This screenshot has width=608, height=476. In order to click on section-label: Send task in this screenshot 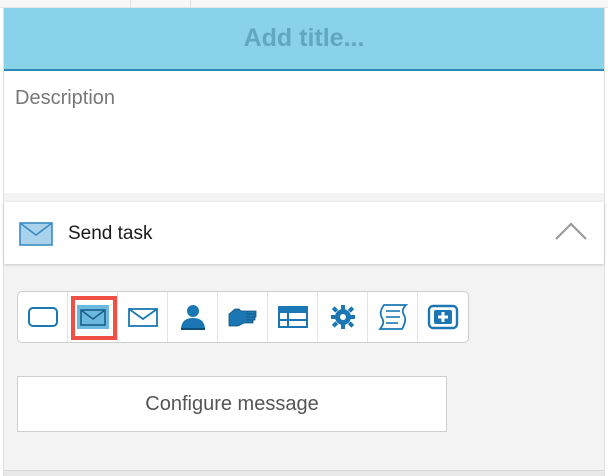, I will do `click(110, 233)`.